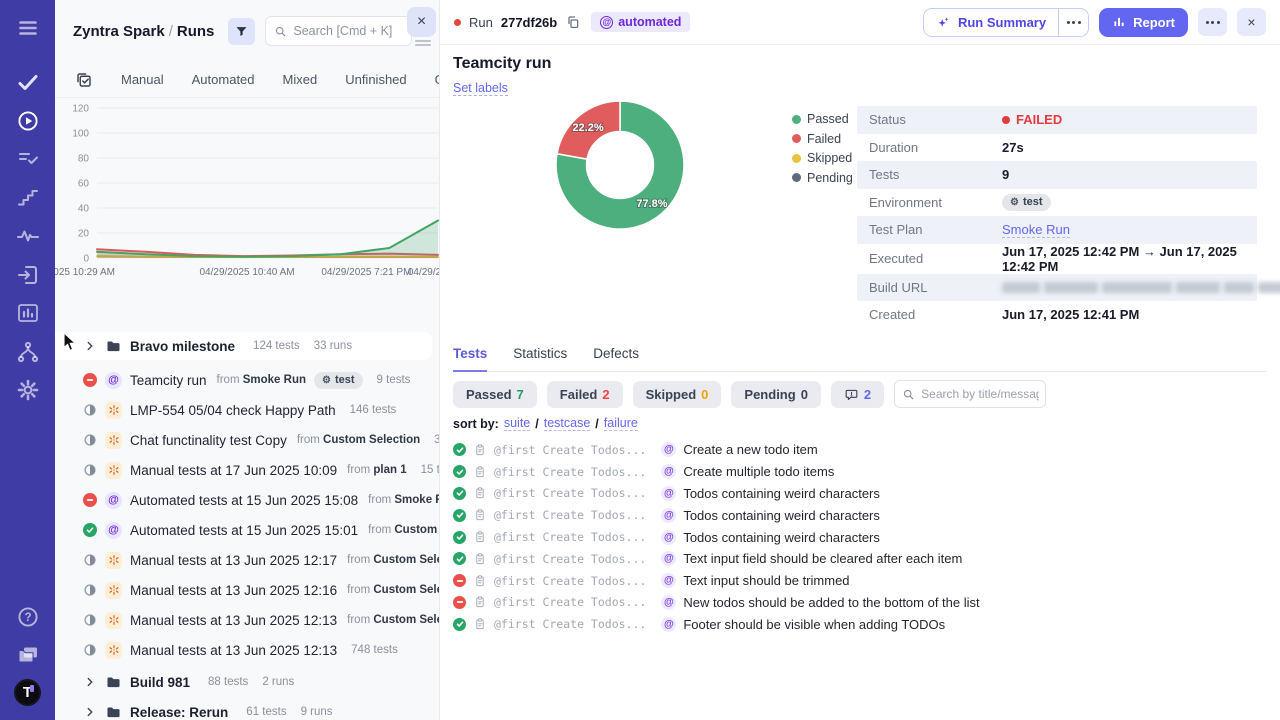 The height and width of the screenshot is (720, 1280). Describe the element at coordinates (403, 530) in the screenshot. I see `run-from-label: from Custom Selection` at that location.